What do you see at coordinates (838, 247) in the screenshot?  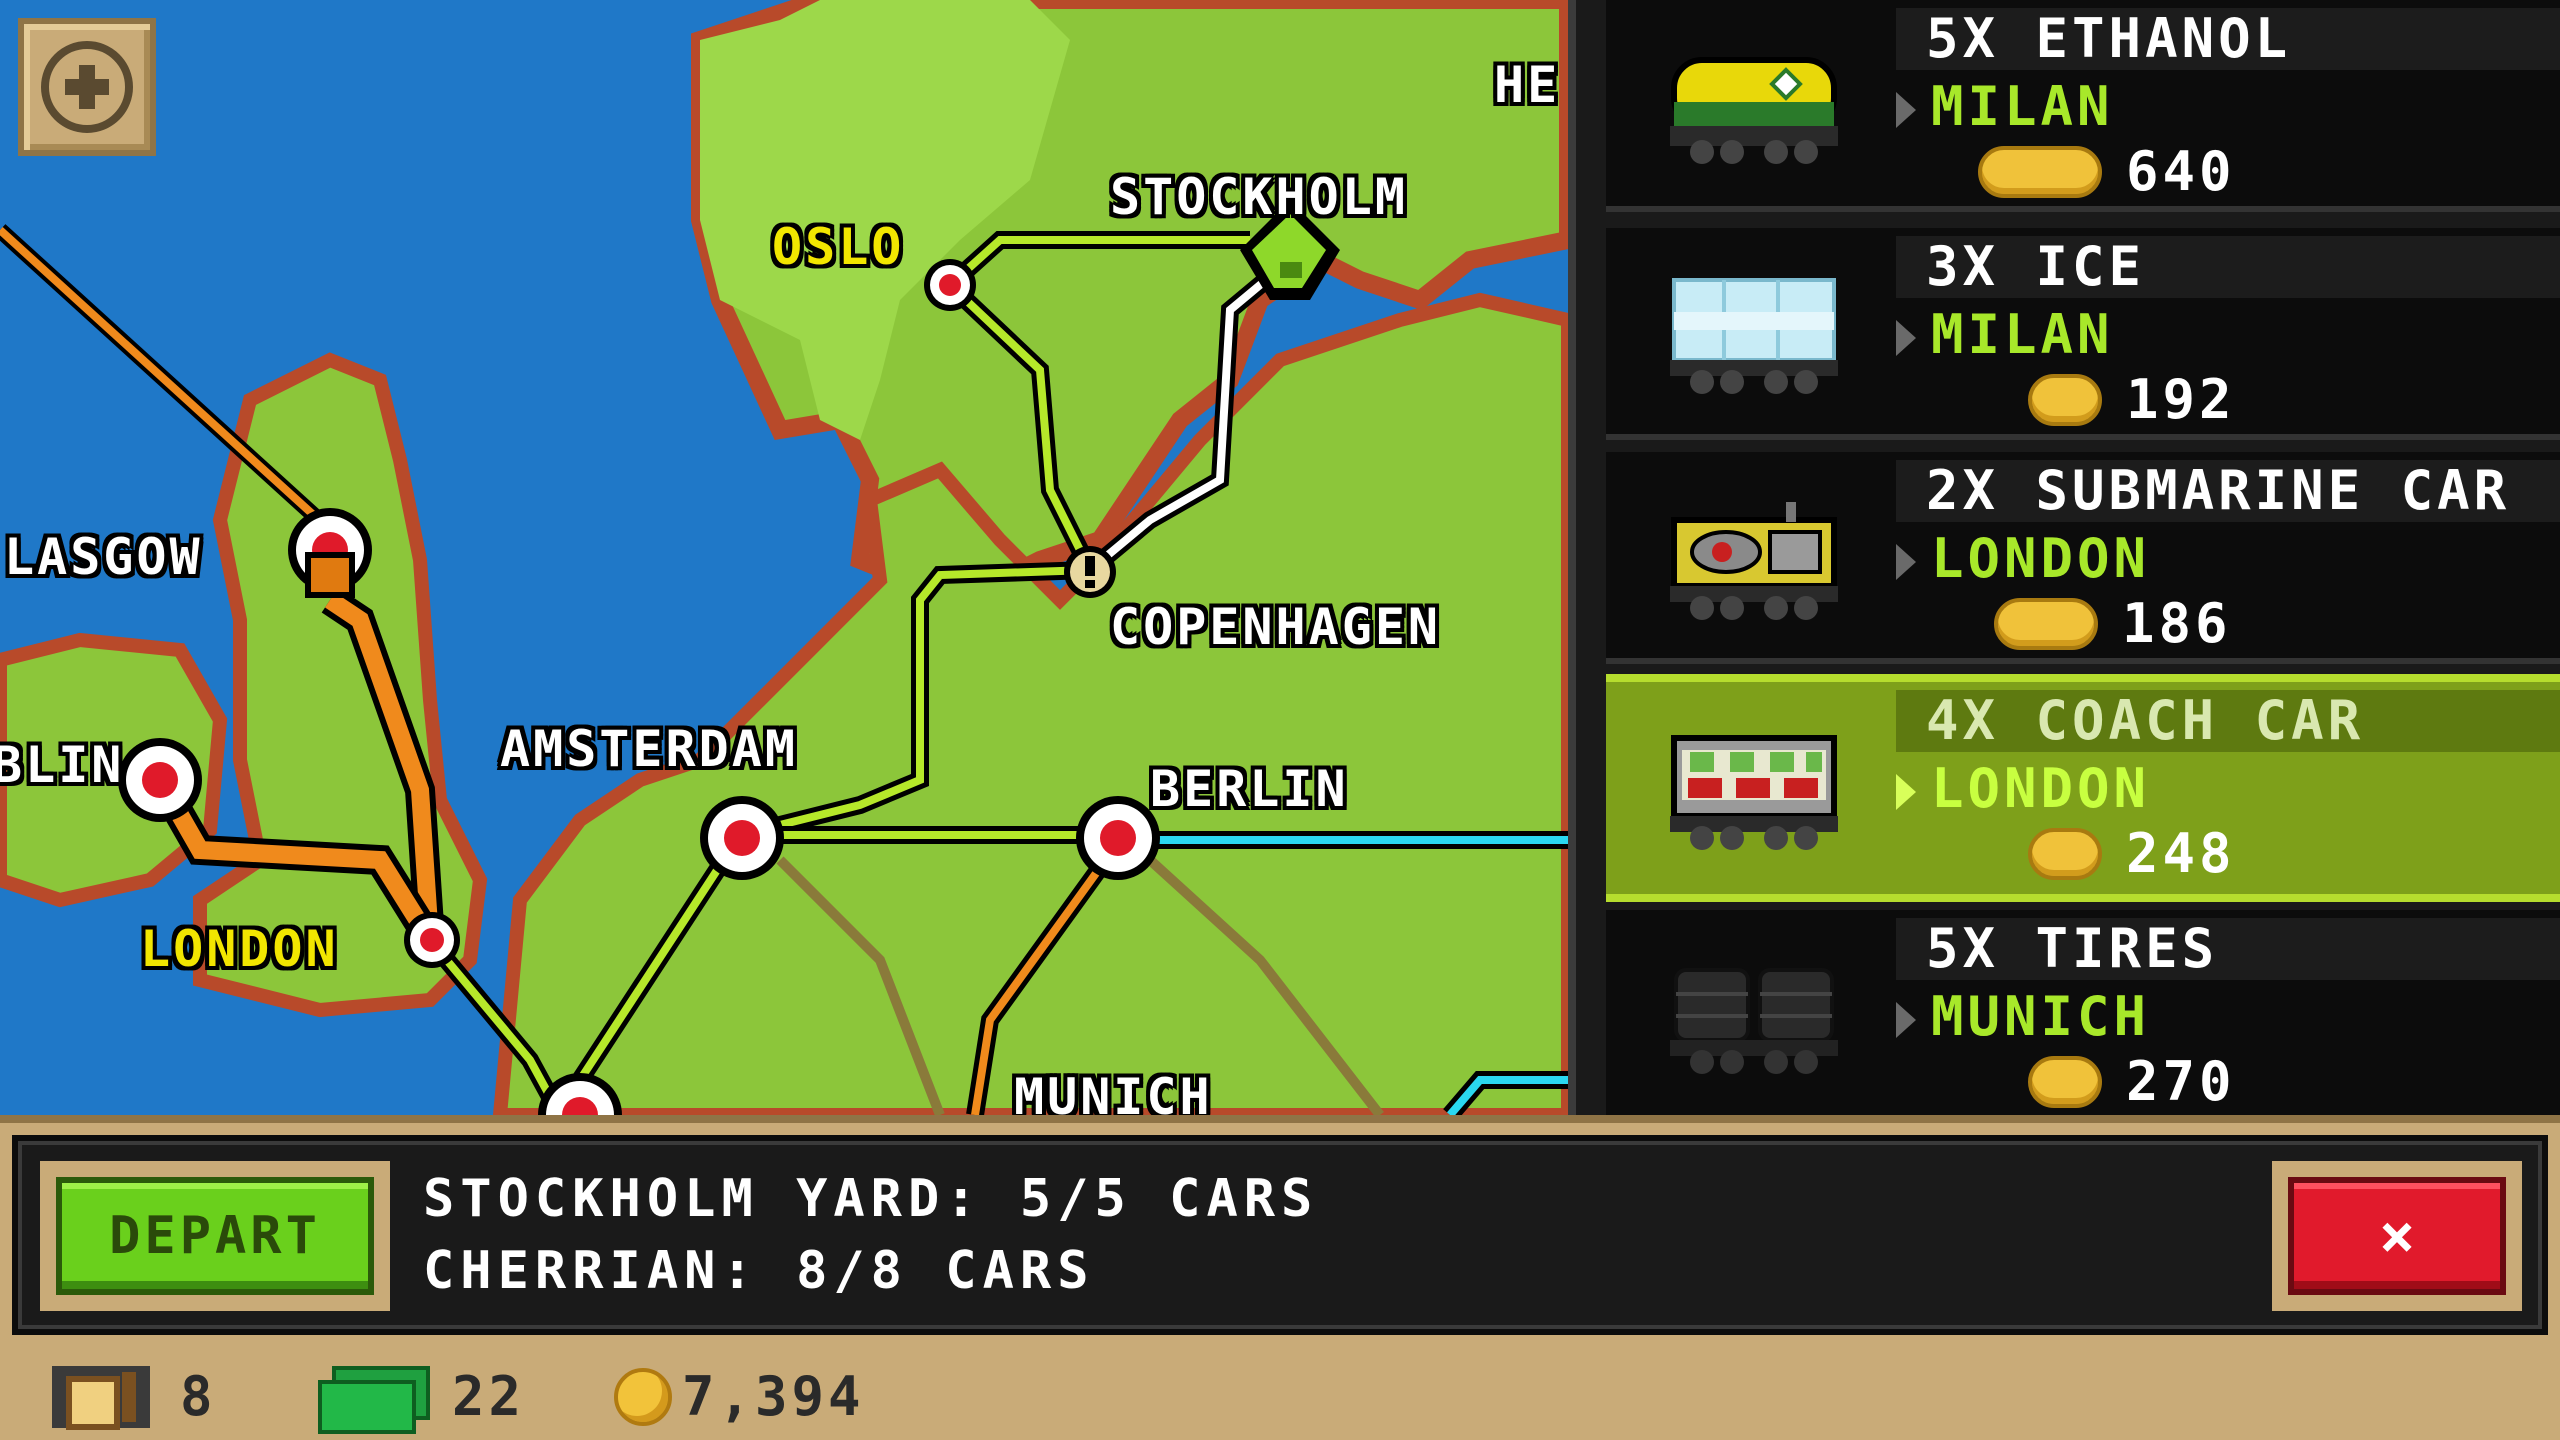 I see `city-label-oslo: OSLO` at bounding box center [838, 247].